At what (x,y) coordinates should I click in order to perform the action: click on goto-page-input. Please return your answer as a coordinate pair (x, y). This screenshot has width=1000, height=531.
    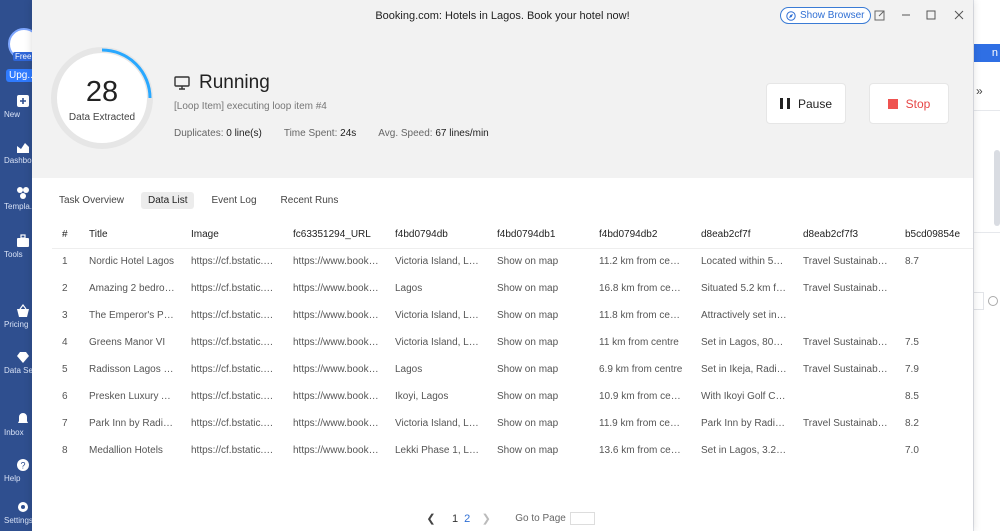
    Looking at the image, I should click on (582, 518).